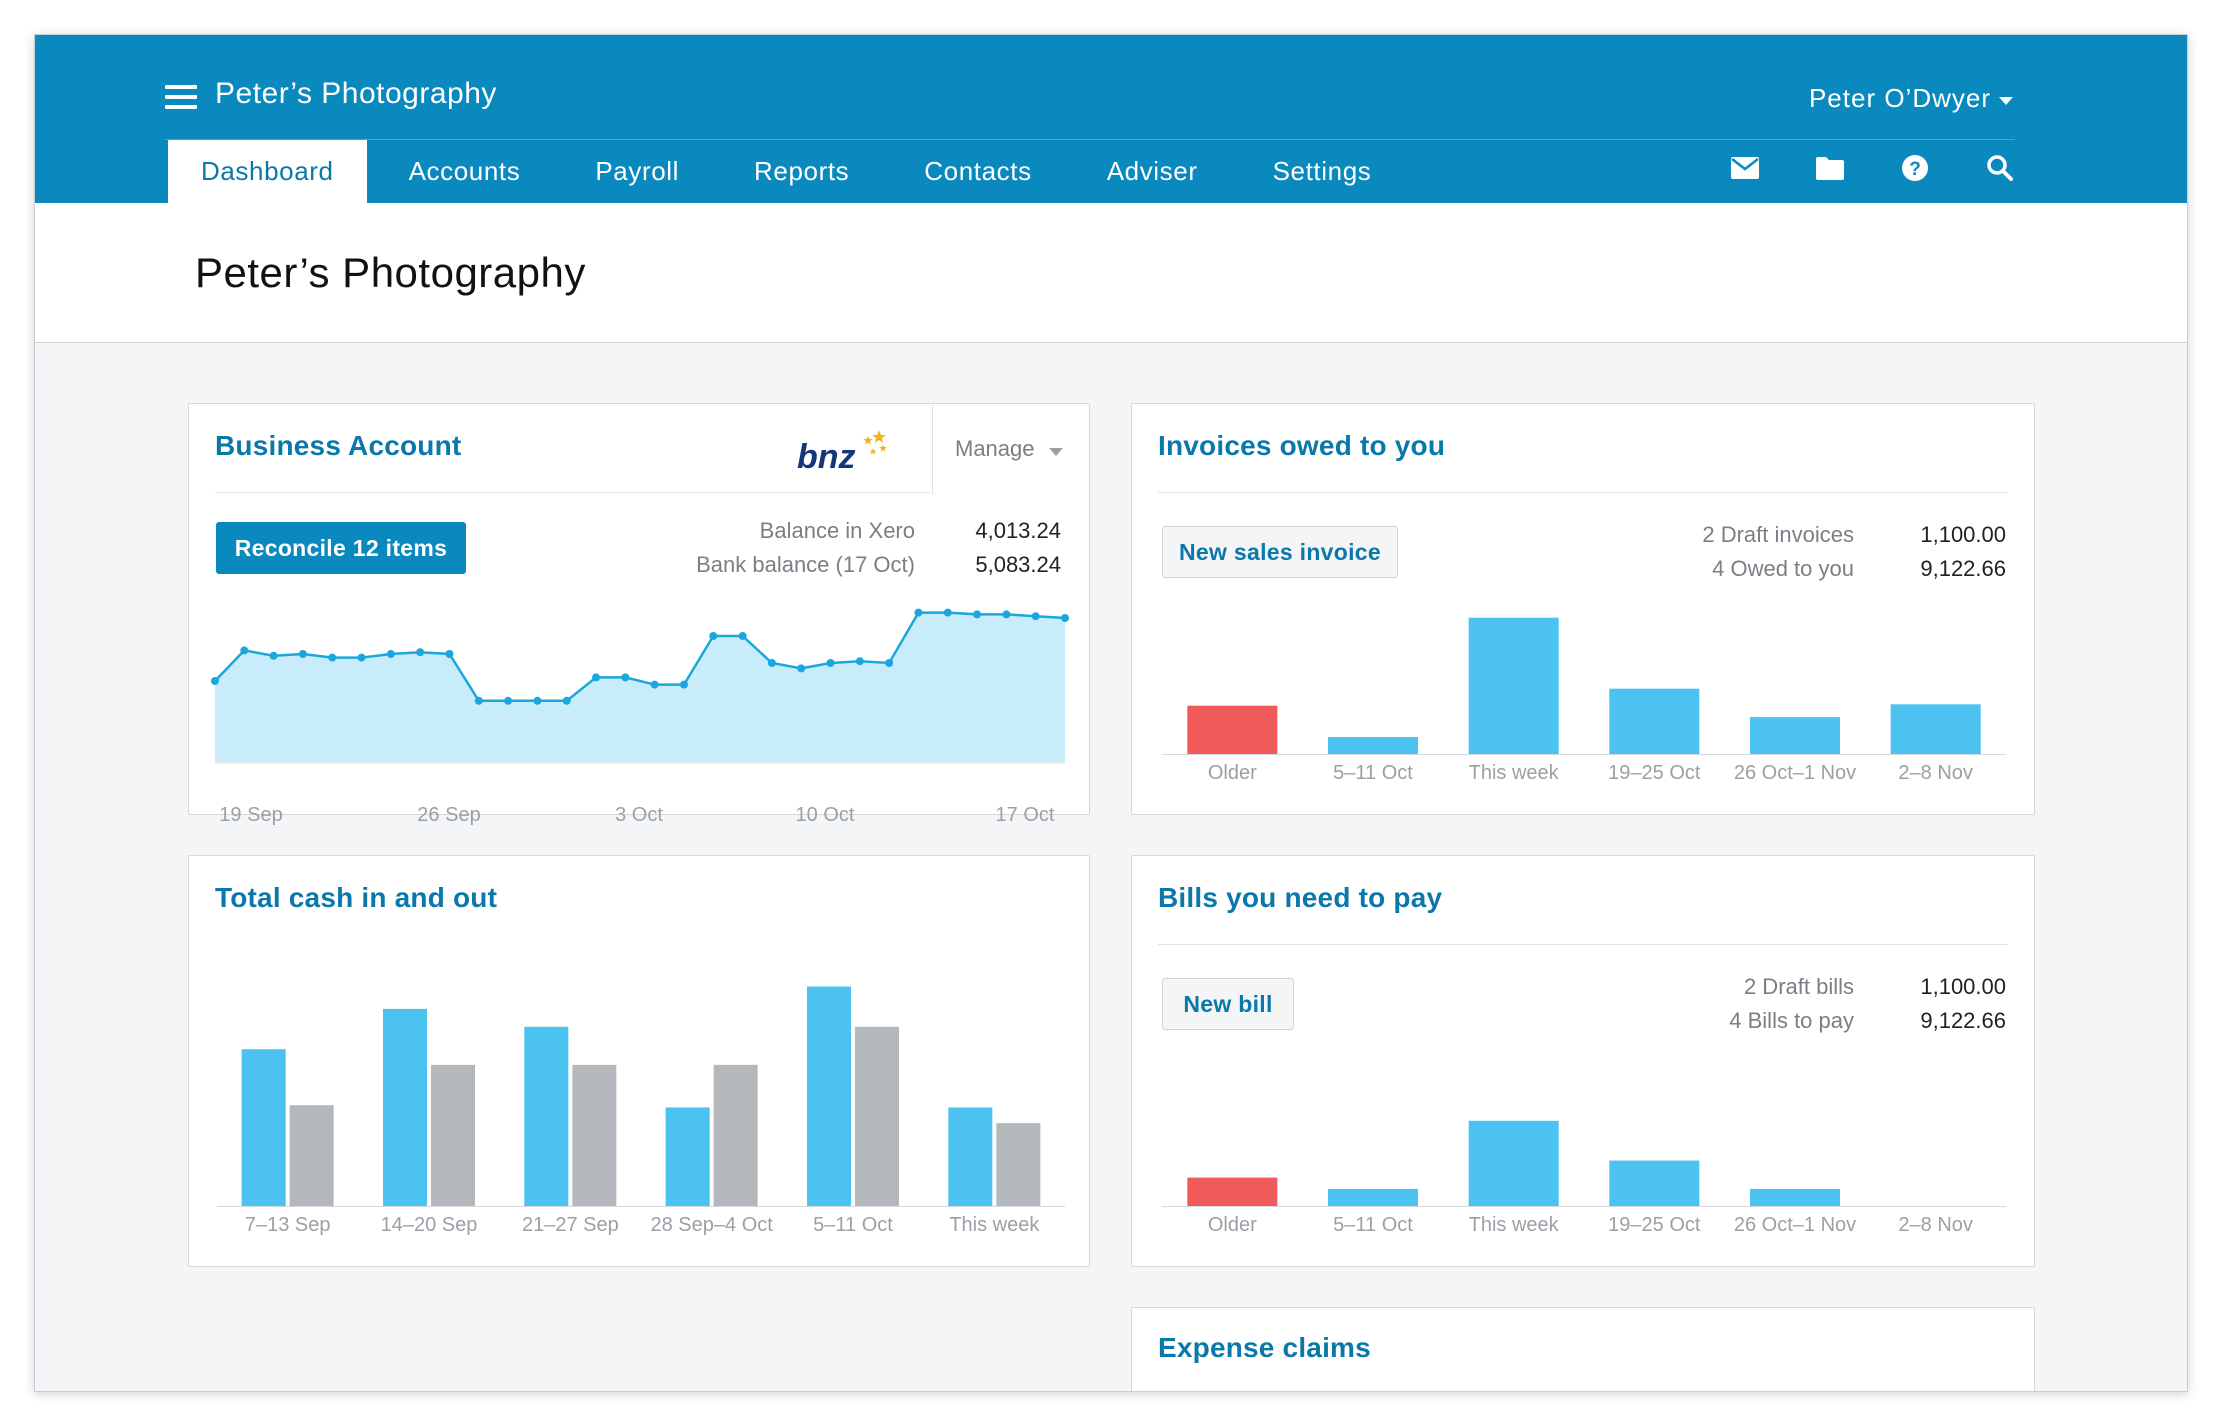 Image resolution: width=2222 pixels, height=1426 pixels. Describe the element at coordinates (1830, 168) in the screenshot. I see `folder-icon` at that location.